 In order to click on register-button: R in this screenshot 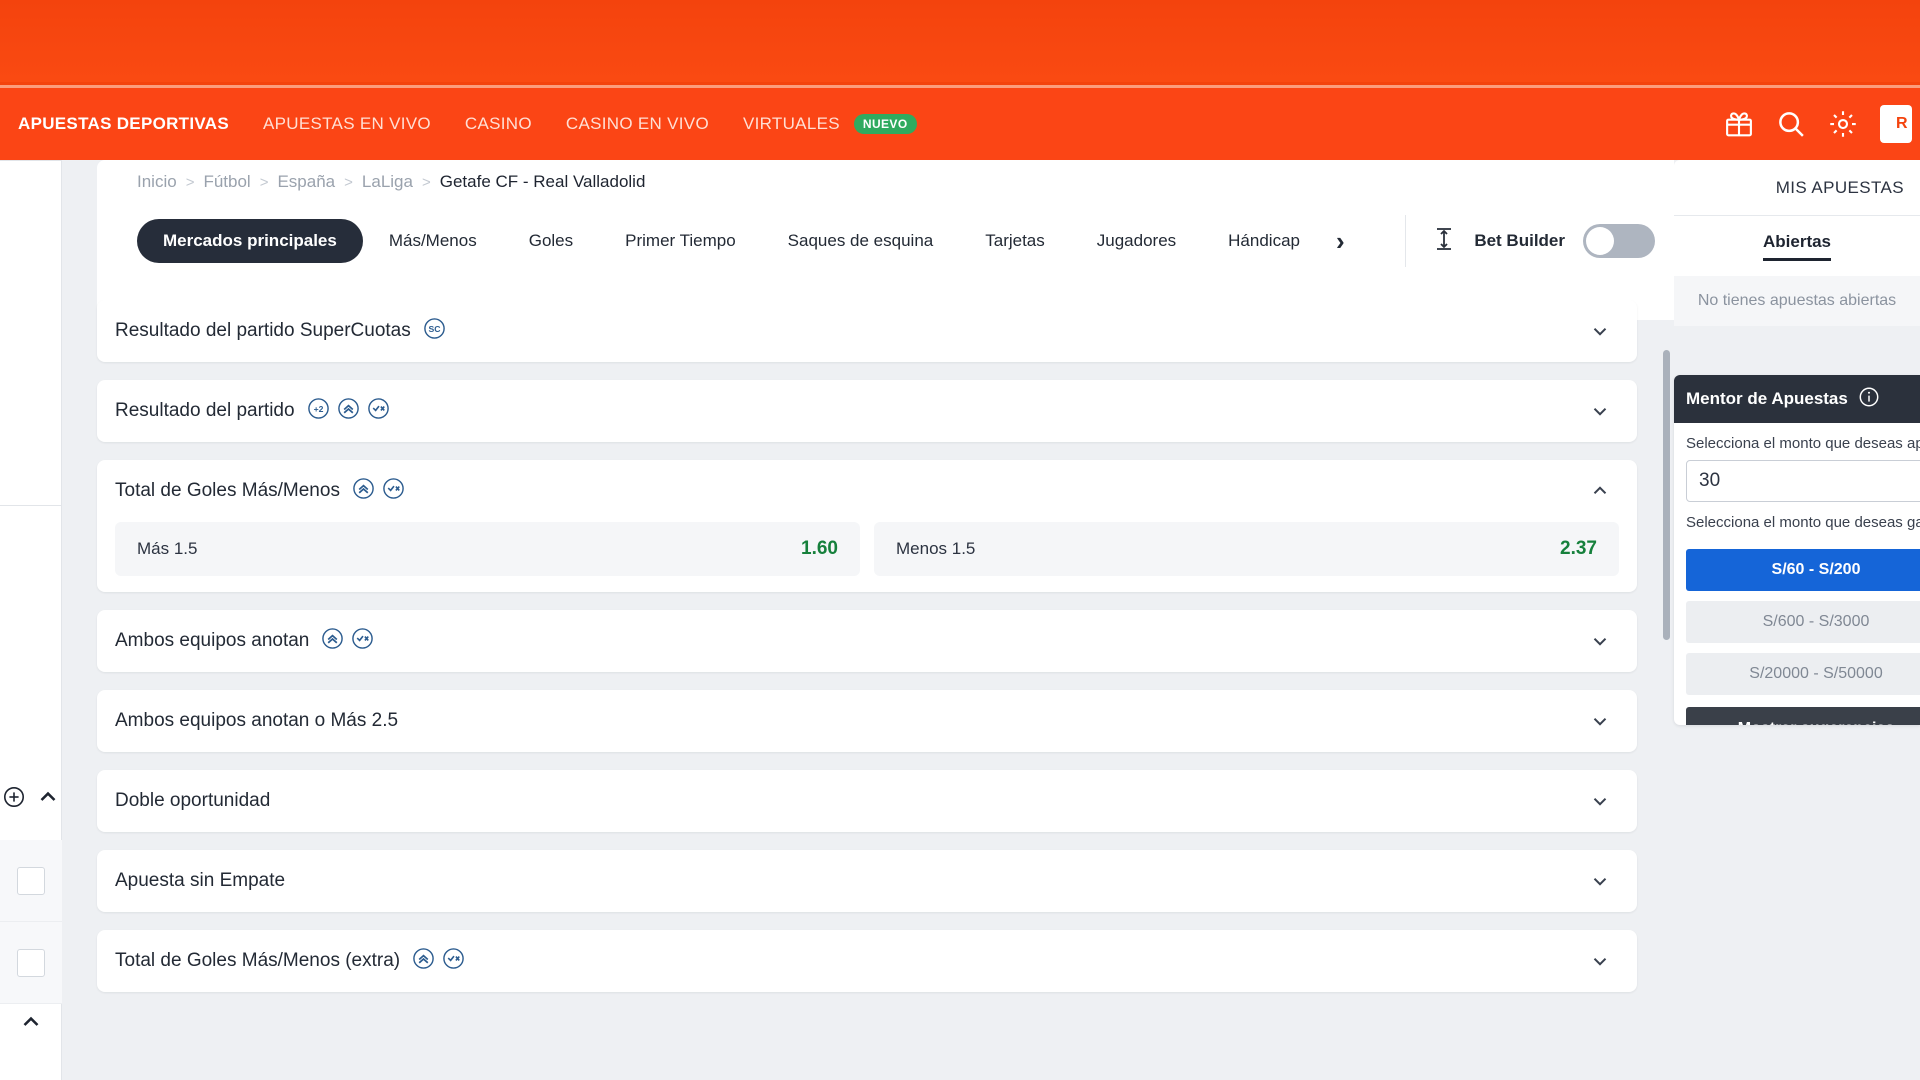, I will do `click(1896, 124)`.